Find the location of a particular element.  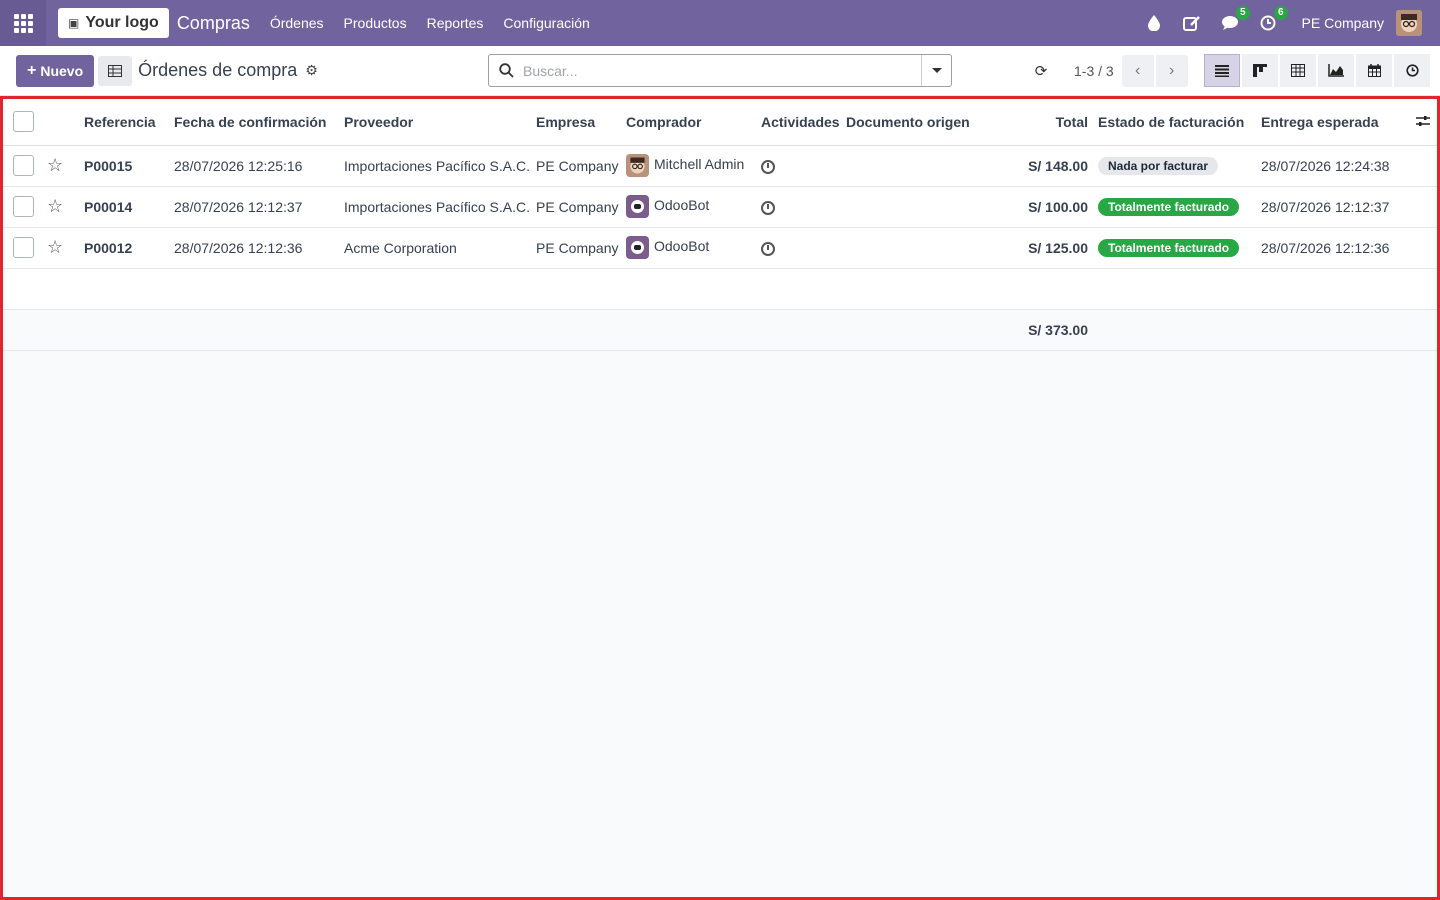

confirmation-date: 28/07/2026 12:12:36 is located at coordinates (259, 248).